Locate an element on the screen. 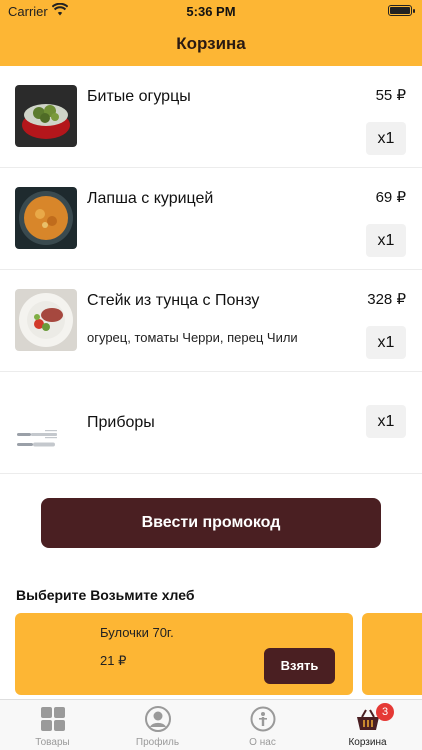 This screenshot has width=422, height=750. tuna-steak-image is located at coordinates (46, 320).